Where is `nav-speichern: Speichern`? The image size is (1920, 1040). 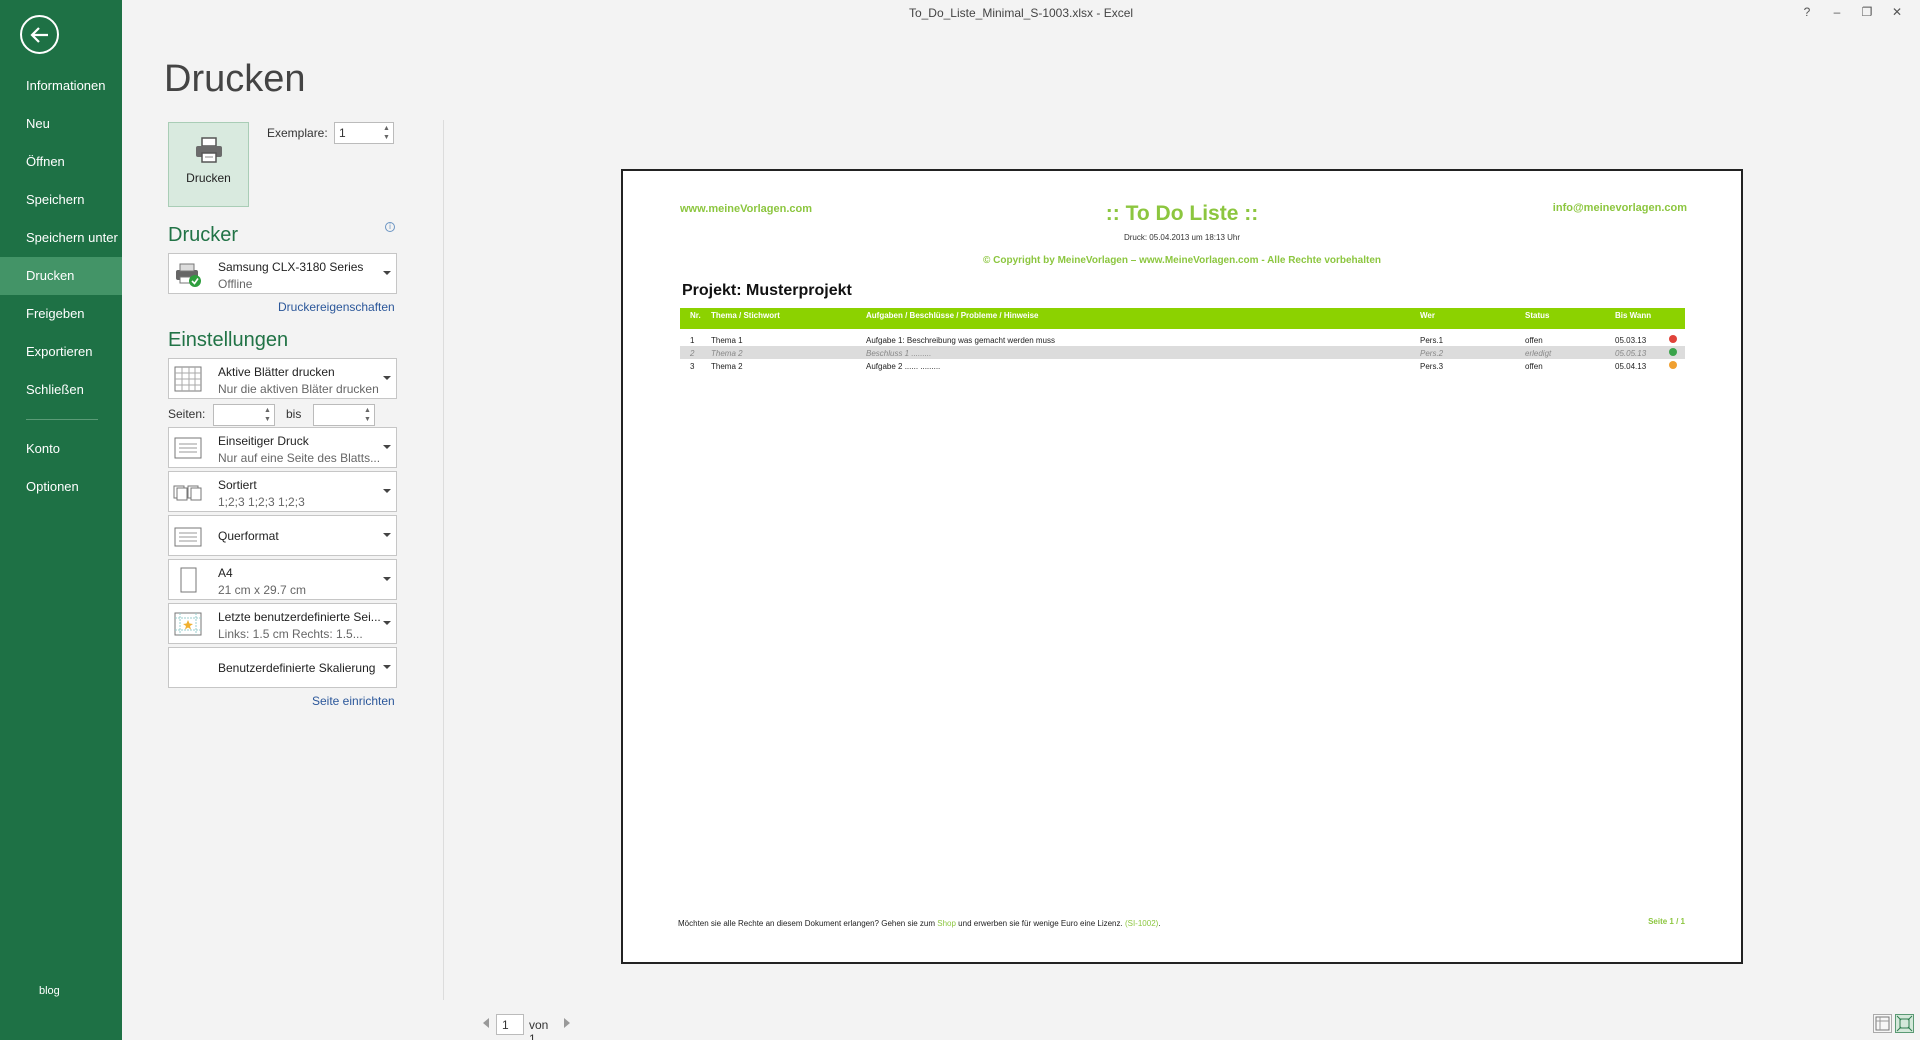
nav-speichern: Speichern is located at coordinates (61, 200).